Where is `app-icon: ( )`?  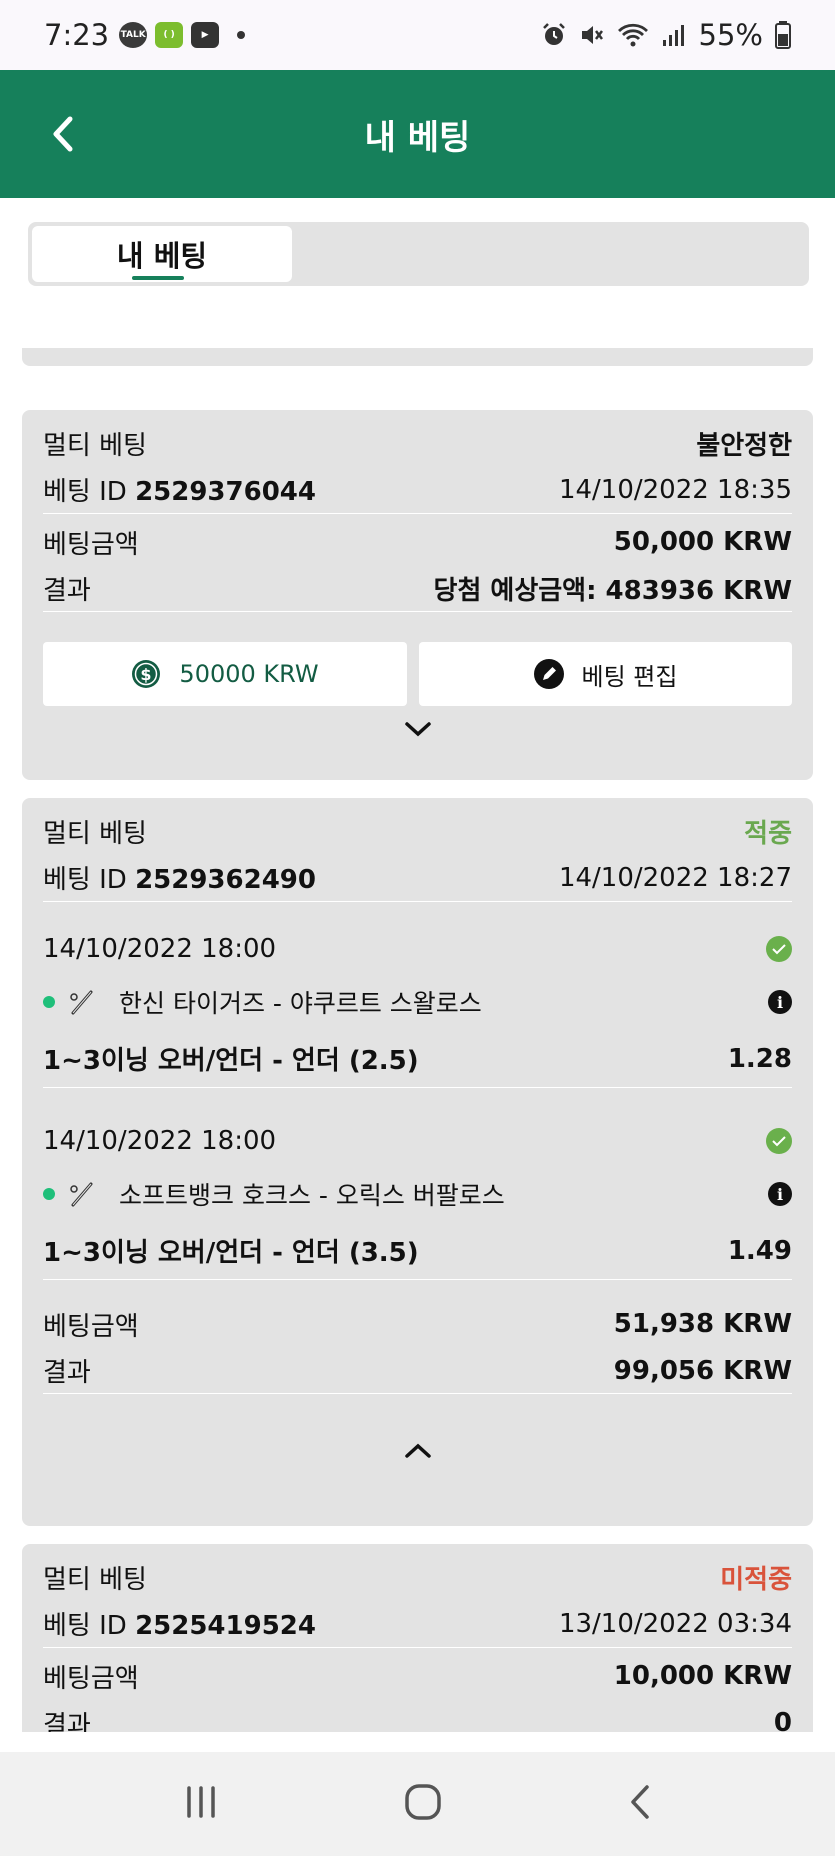 app-icon: ( ) is located at coordinates (169, 35).